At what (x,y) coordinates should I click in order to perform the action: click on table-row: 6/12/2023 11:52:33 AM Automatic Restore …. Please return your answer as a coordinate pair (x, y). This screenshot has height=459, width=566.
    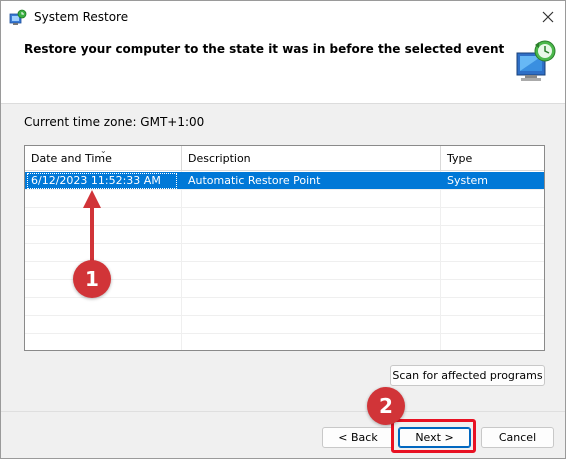
    Looking at the image, I should click on (284, 181).